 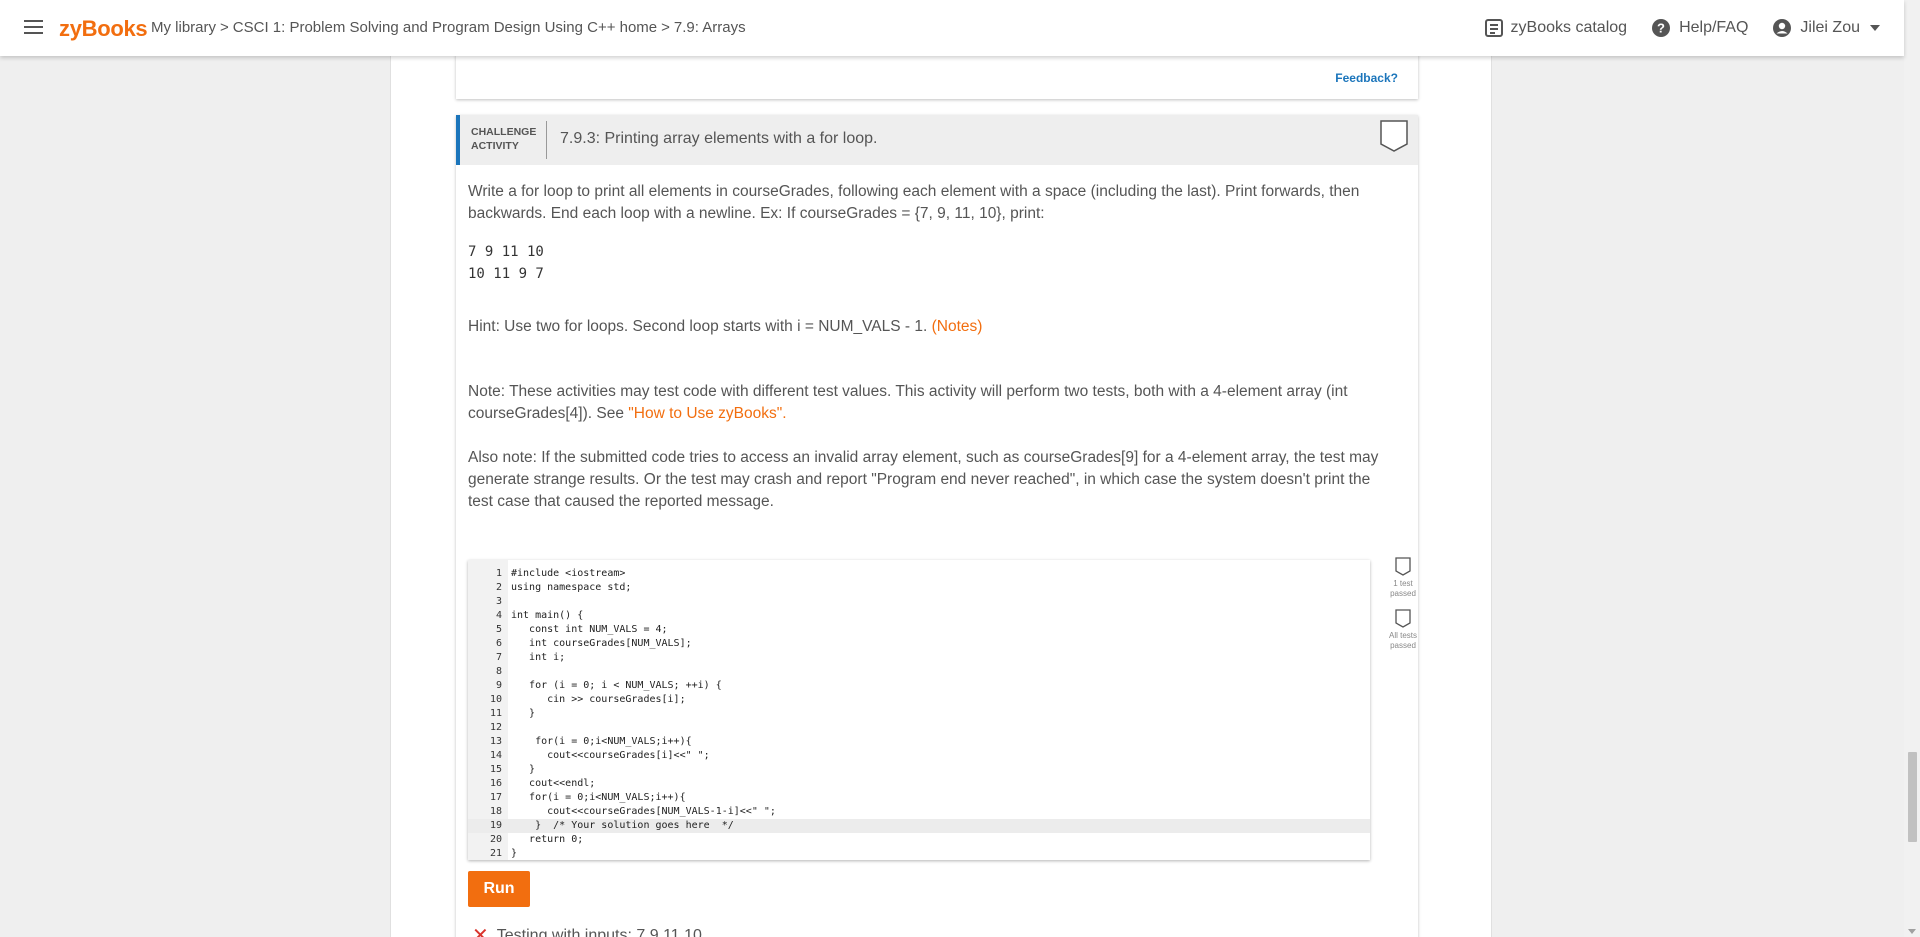 I want to click on top-right-nav: zyBooks catalog ? Help/FAQ Jilei Zou, so click(x=1686, y=28).